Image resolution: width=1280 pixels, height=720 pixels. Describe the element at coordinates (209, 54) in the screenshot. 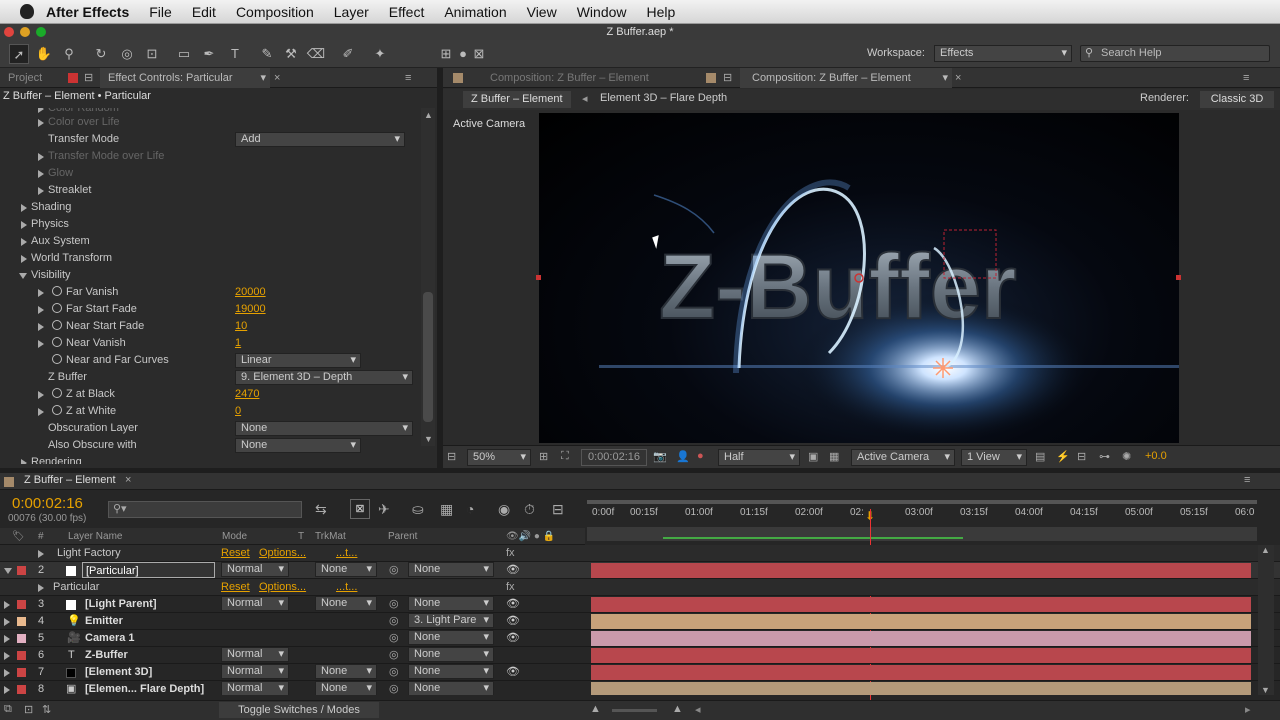

I see `pen-tool-icon: ✒` at that location.